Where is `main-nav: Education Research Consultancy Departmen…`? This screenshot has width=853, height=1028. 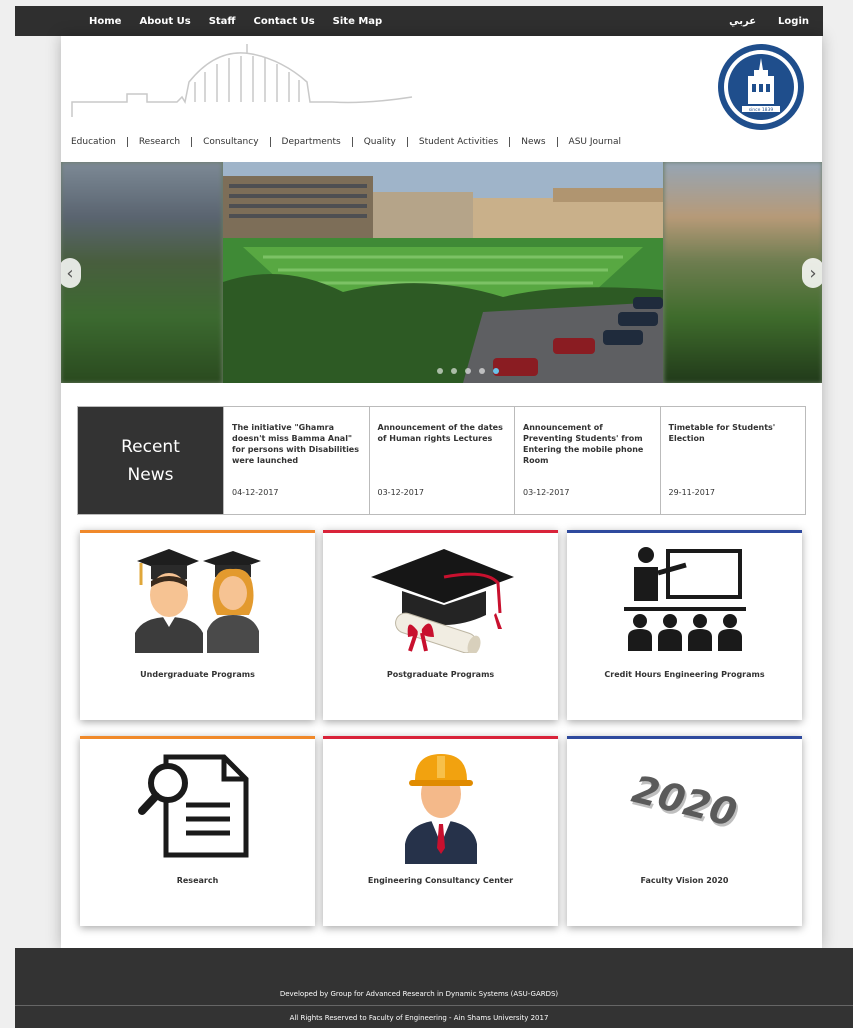 main-nav: Education Research Consultancy Departmen… is located at coordinates (351, 142).